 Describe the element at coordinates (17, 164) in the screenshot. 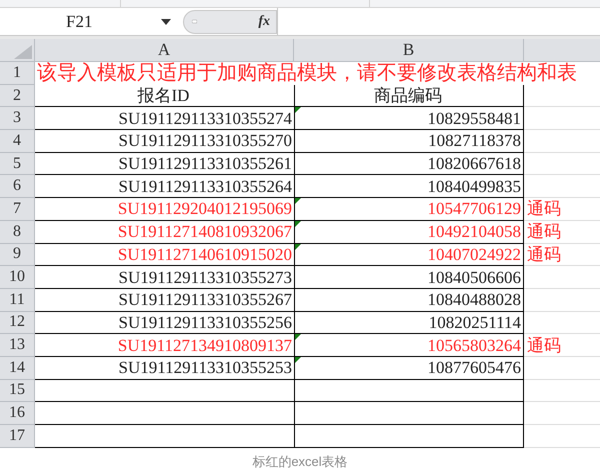

I see `row-header: 5` at that location.